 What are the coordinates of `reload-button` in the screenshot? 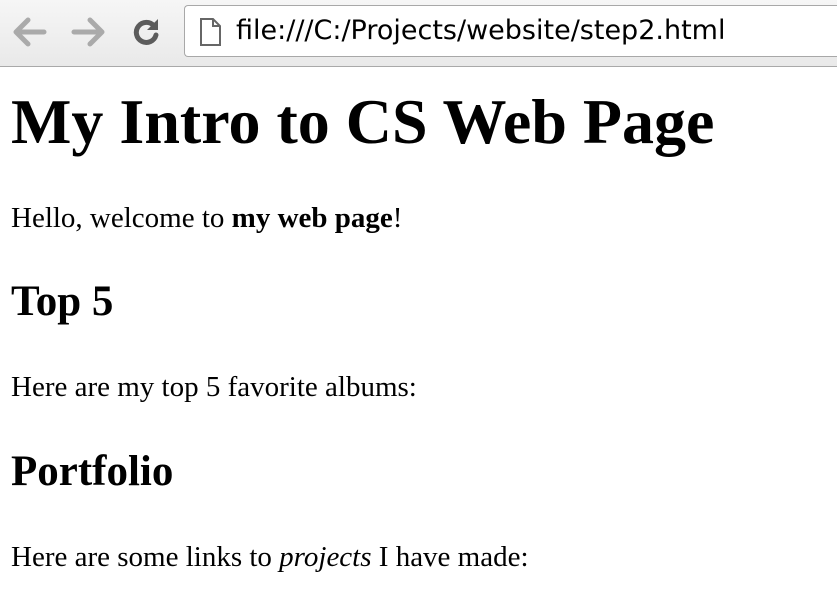 It's located at (146, 32).